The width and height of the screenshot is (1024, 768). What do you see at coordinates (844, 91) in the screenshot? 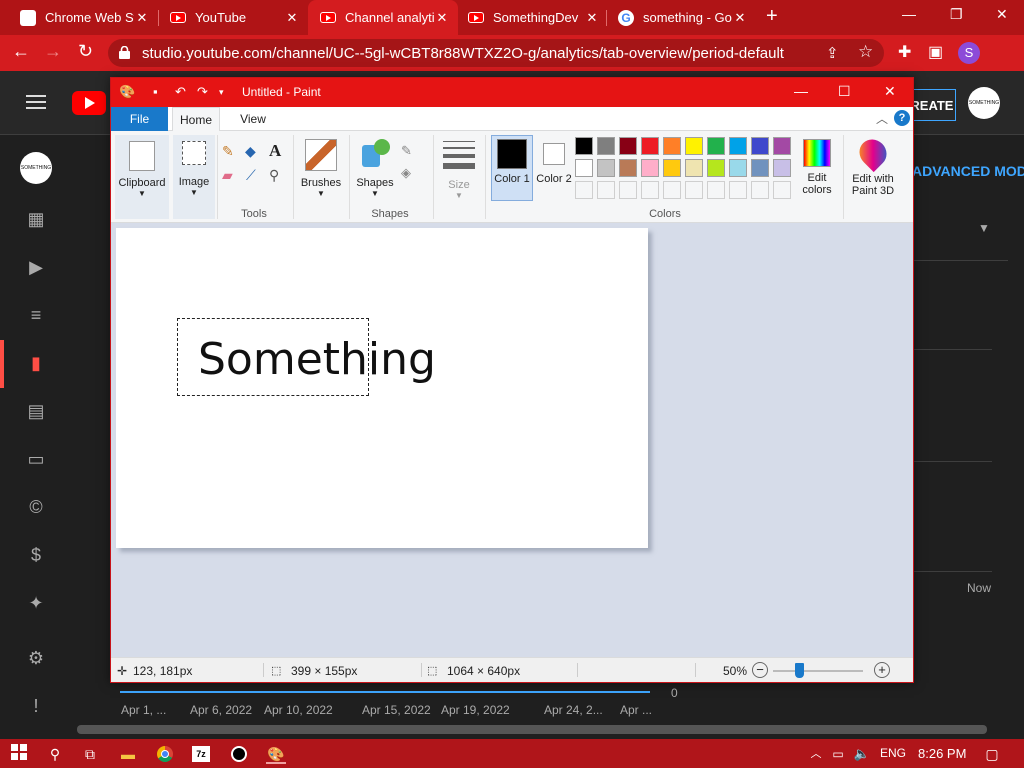
I see `maximize-icon: ☐` at bounding box center [844, 91].